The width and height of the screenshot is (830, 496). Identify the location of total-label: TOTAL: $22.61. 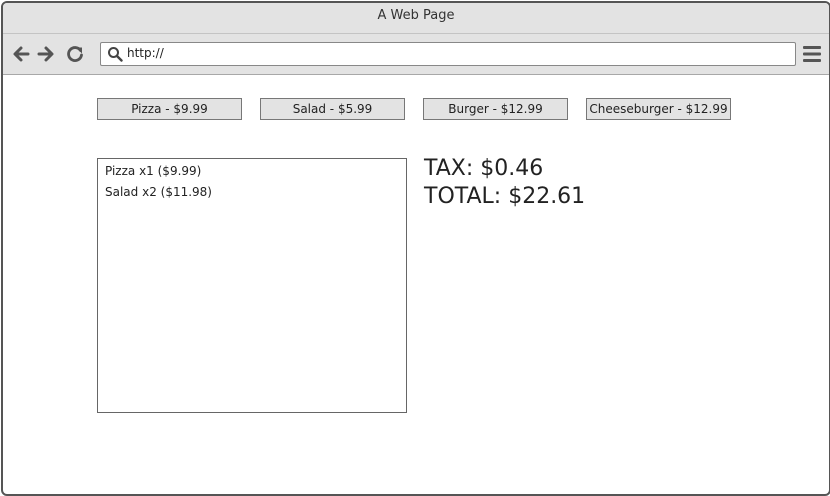
(505, 196).